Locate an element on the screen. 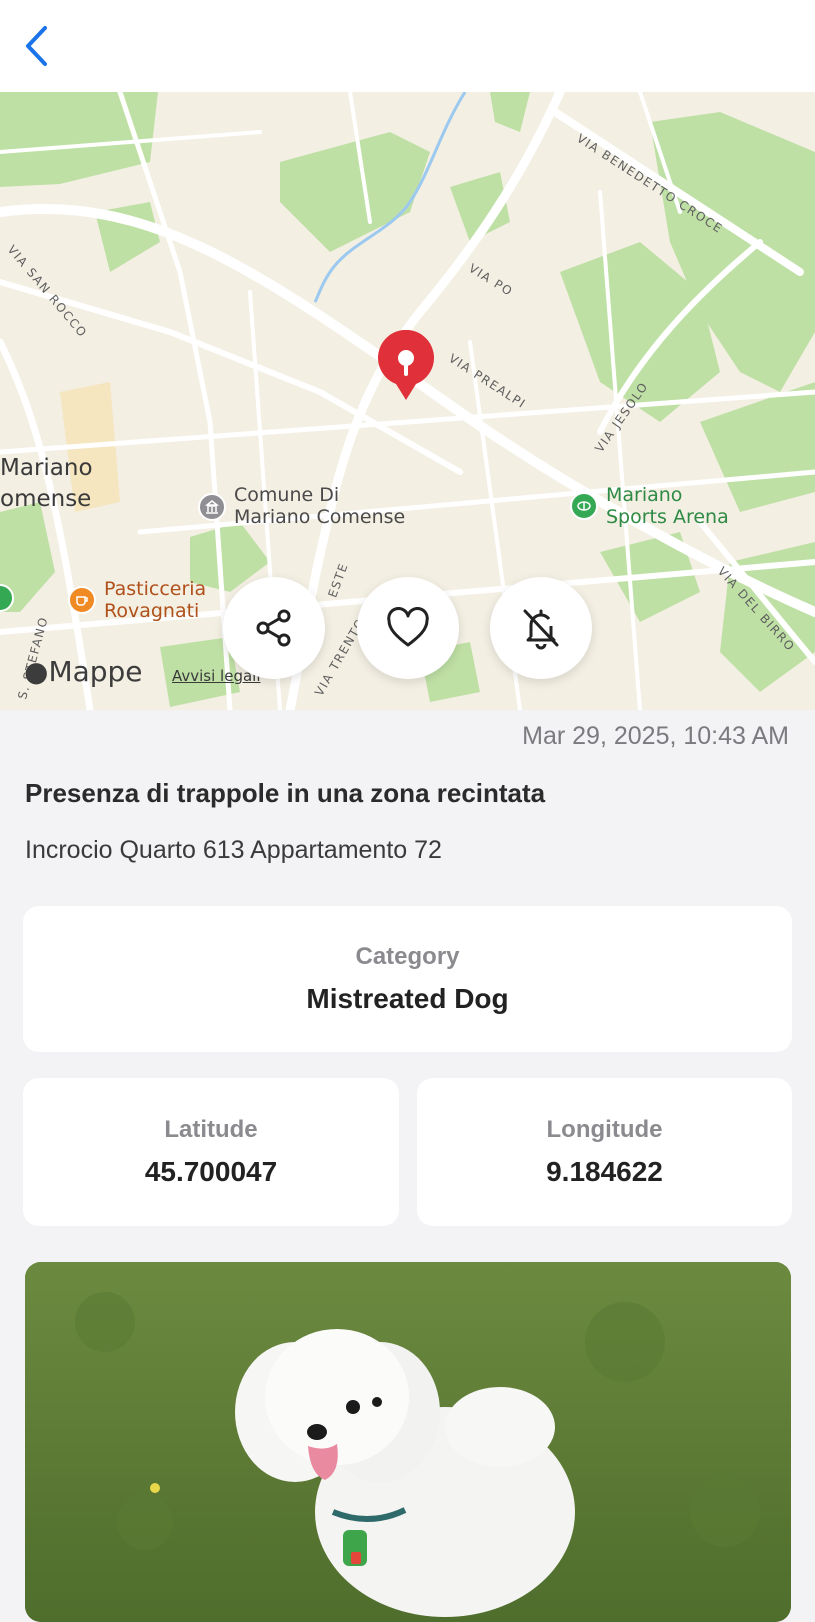  poi-pasticceria: Pasticceria Rovagnati is located at coordinates (155, 600).